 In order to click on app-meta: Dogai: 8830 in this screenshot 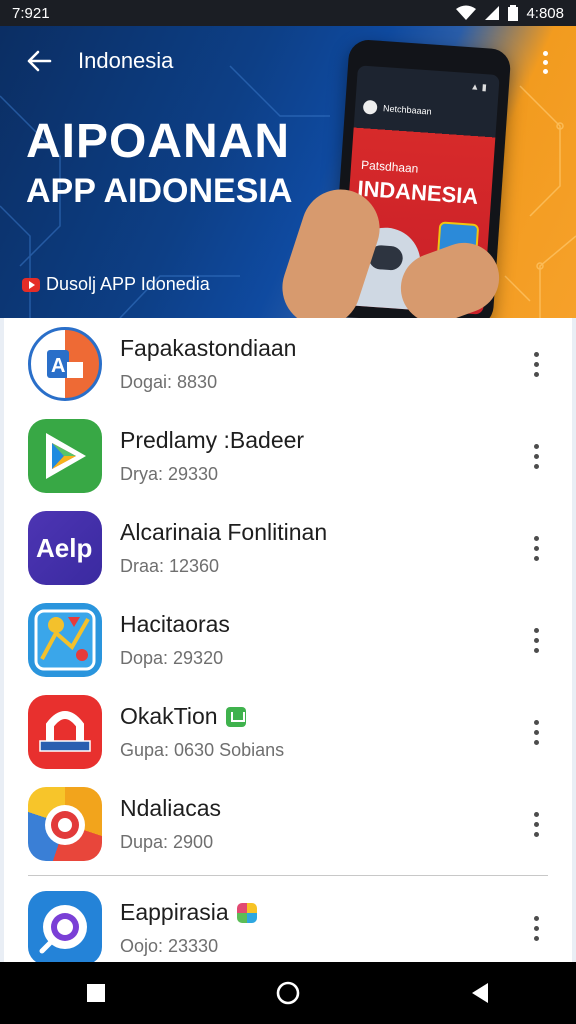, I will do `click(169, 382)`.